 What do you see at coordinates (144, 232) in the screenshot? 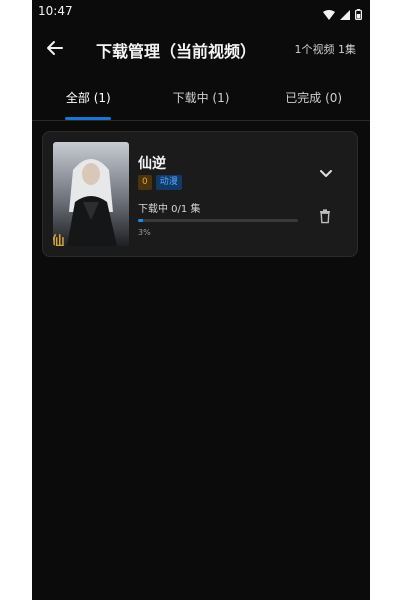
I see `progress-percent: 3%` at bounding box center [144, 232].